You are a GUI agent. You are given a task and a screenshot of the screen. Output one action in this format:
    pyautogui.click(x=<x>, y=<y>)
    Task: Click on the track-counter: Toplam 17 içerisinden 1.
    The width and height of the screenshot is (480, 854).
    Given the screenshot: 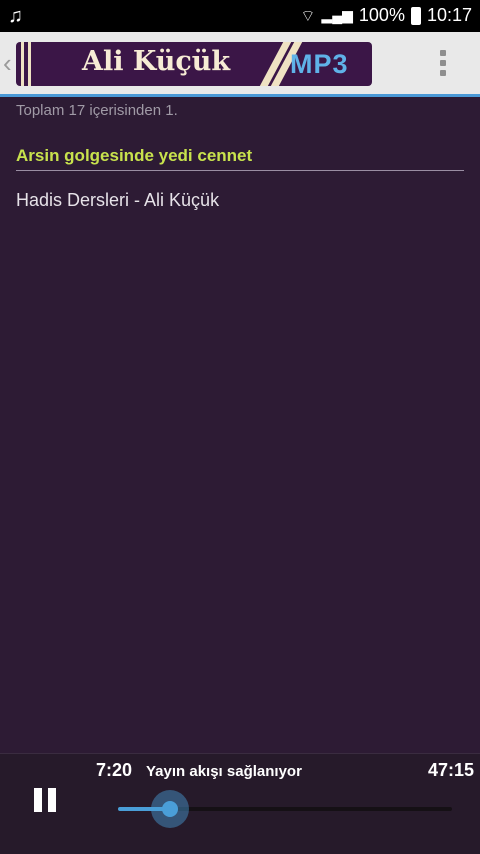 What is the action you would take?
    pyautogui.click(x=97, y=110)
    